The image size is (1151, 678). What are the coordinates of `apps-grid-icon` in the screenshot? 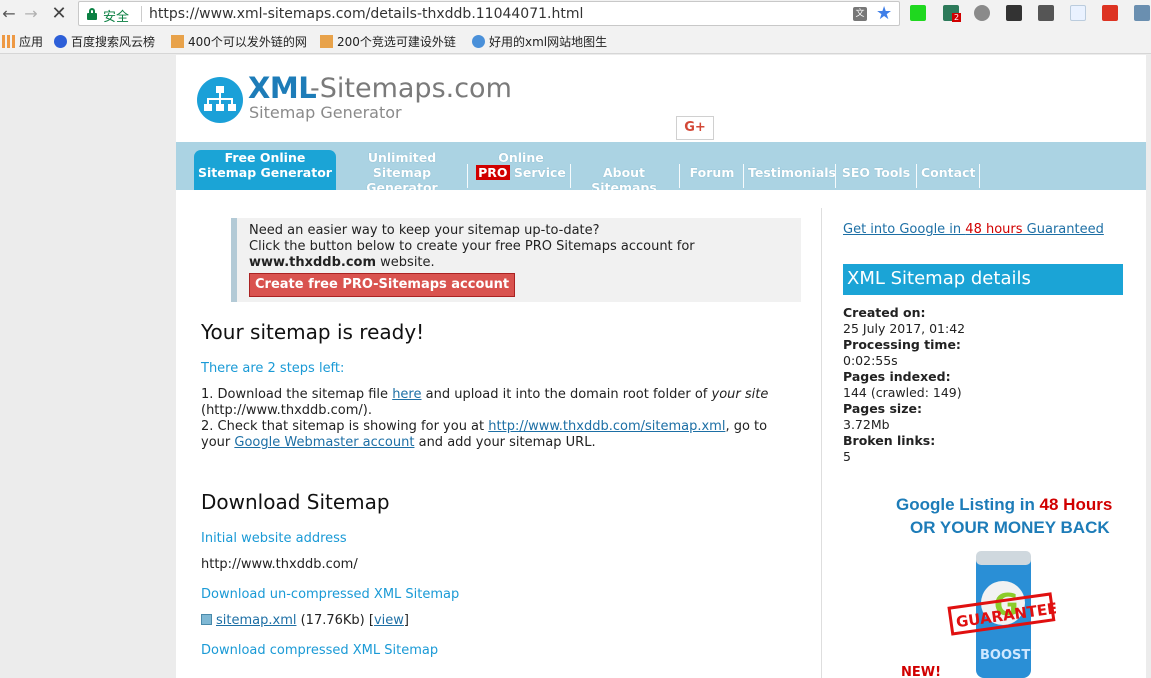 It's located at (8, 41).